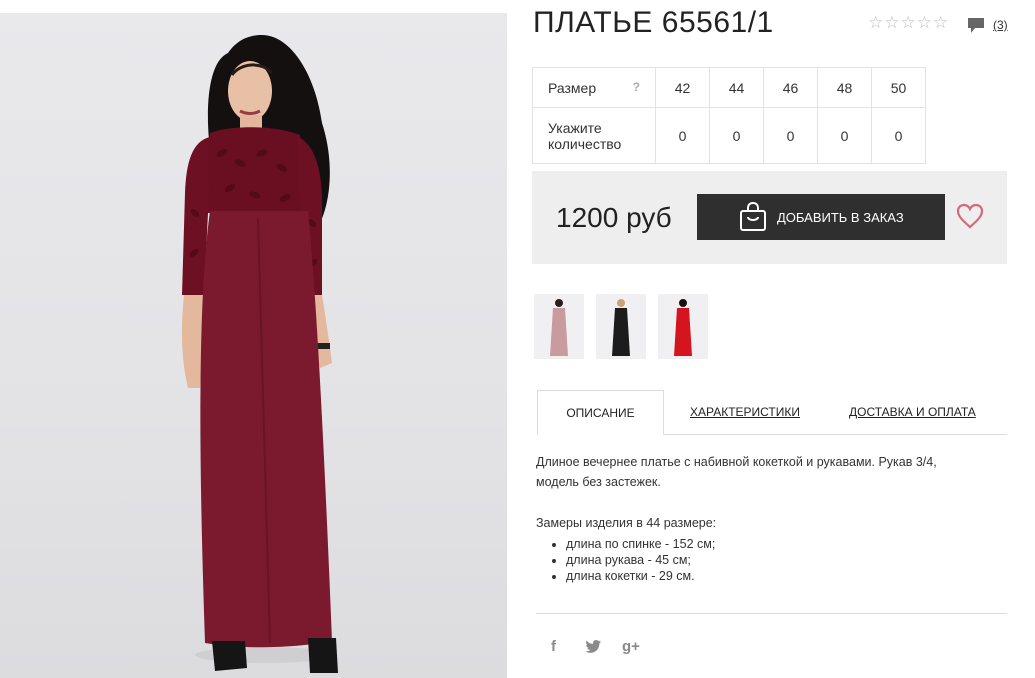 This screenshot has height=678, width=1035. Describe the element at coordinates (626, 523) in the screenshot. I see `measures-title: Замеры изделия в 44 размере:` at that location.